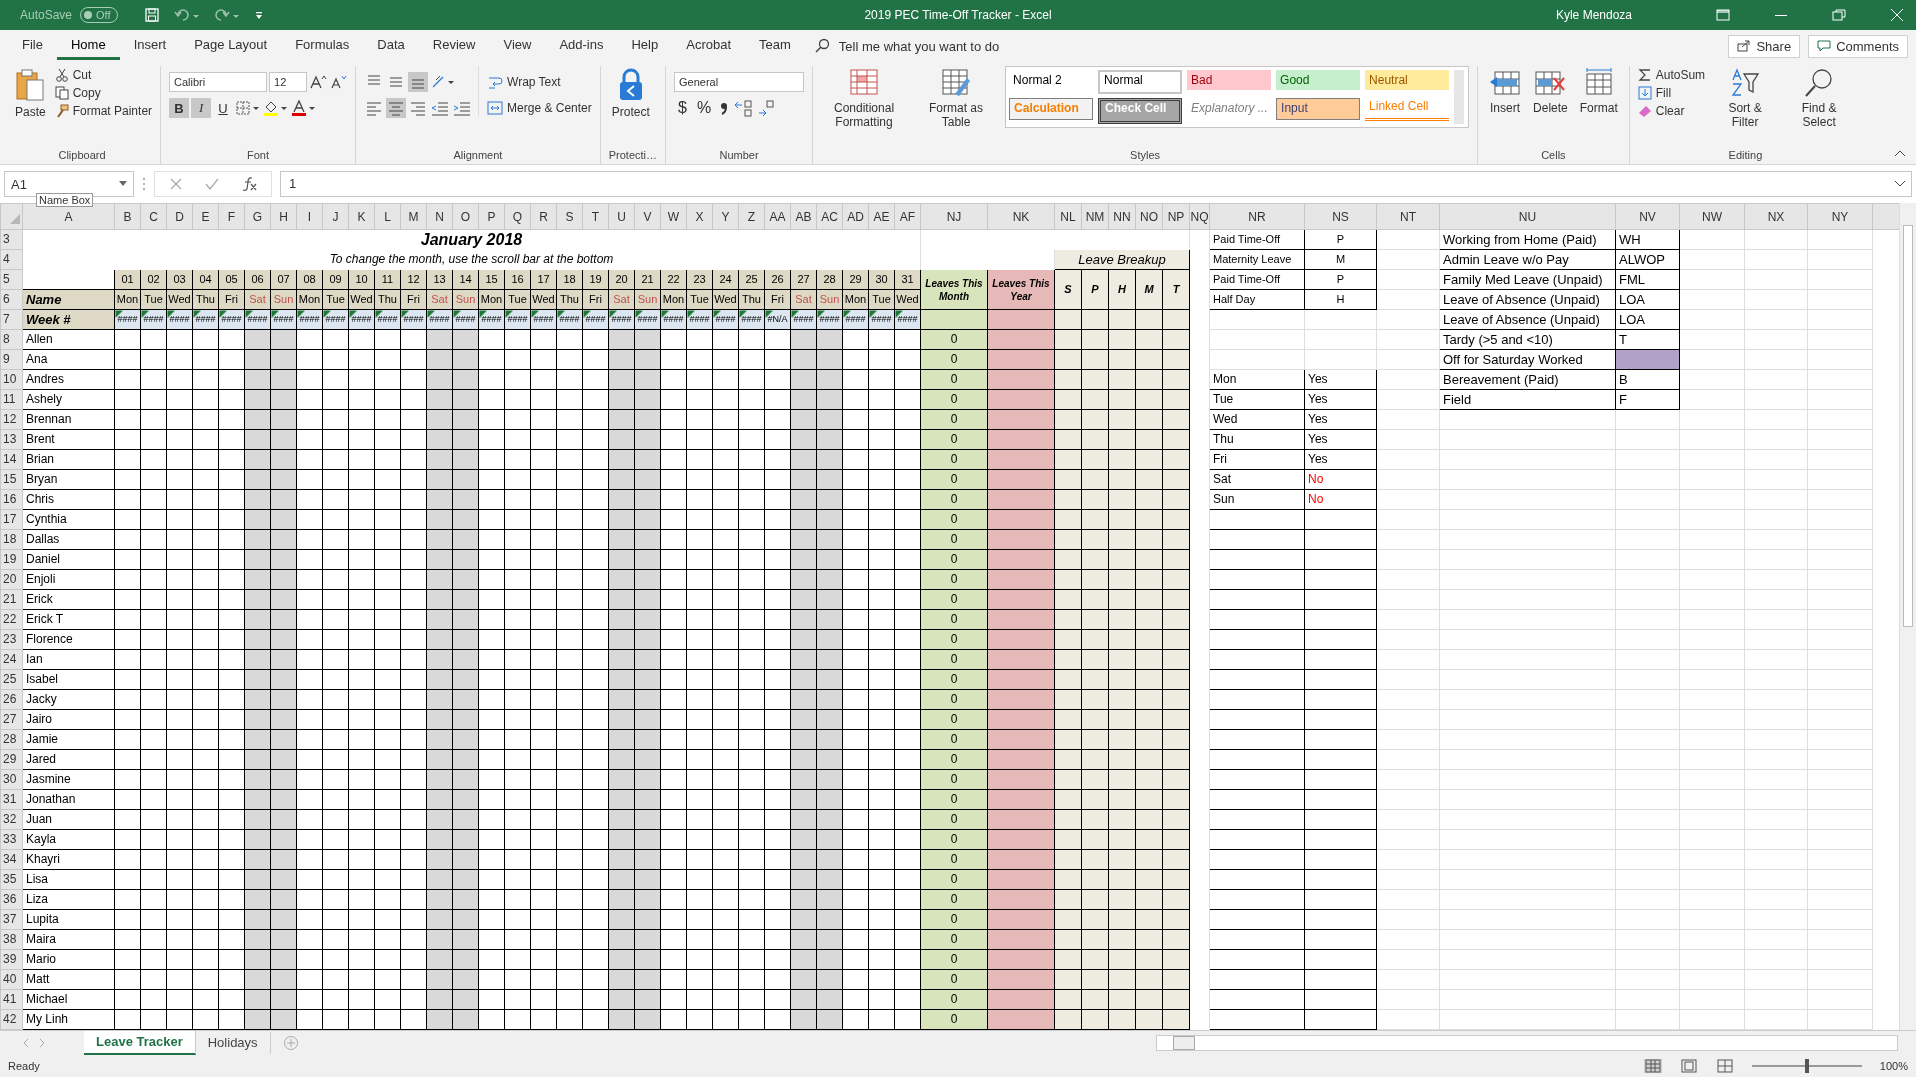  I want to click on ribbon-tab: Insert, so click(150, 46).